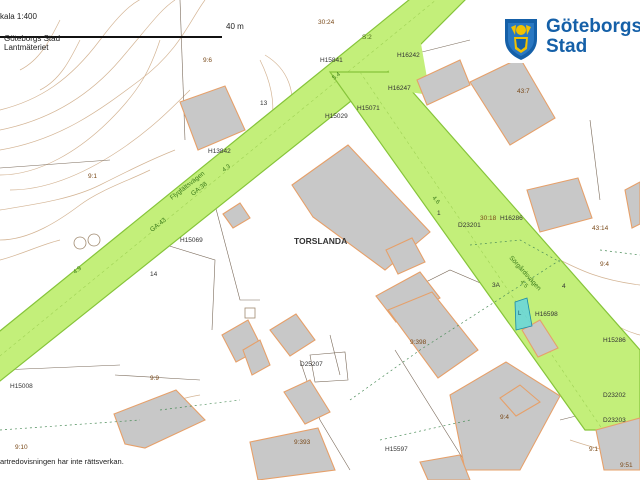 The image size is (640, 480). Describe the element at coordinates (62, 461) in the screenshot. I see `disclaimer-text: artredovisningen har inte rättsverkan.` at that location.